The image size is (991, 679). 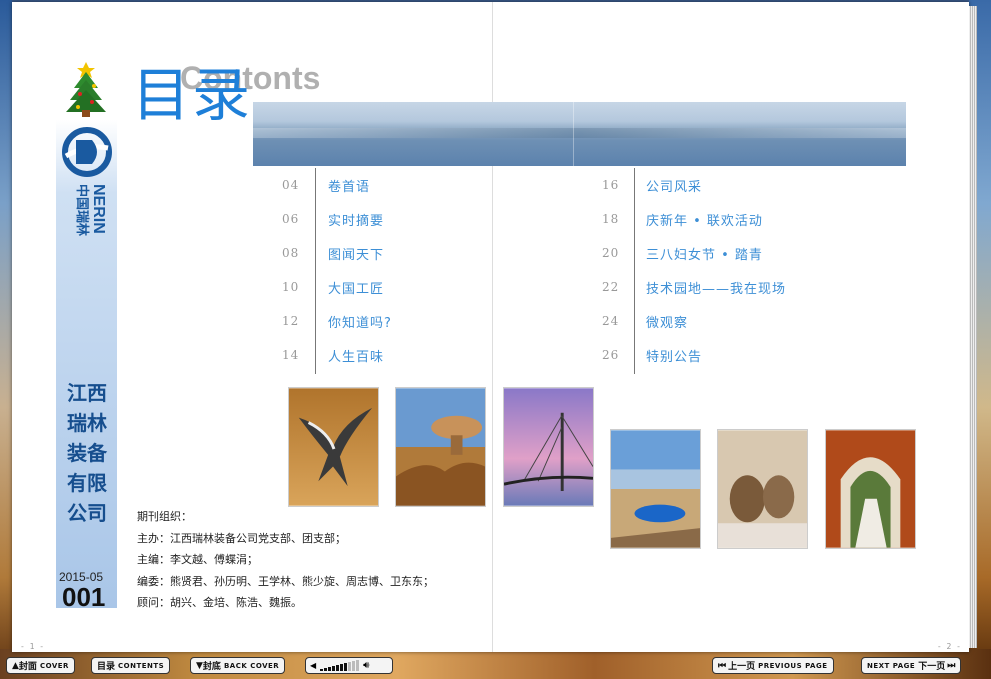 What do you see at coordinates (84, 597) in the screenshot?
I see `issue-number: 001` at bounding box center [84, 597].